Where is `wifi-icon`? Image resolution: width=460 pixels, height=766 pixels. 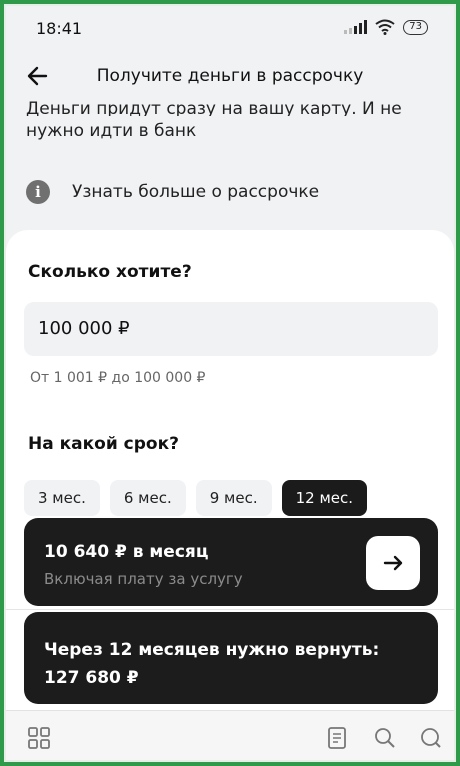 wifi-icon is located at coordinates (385, 27).